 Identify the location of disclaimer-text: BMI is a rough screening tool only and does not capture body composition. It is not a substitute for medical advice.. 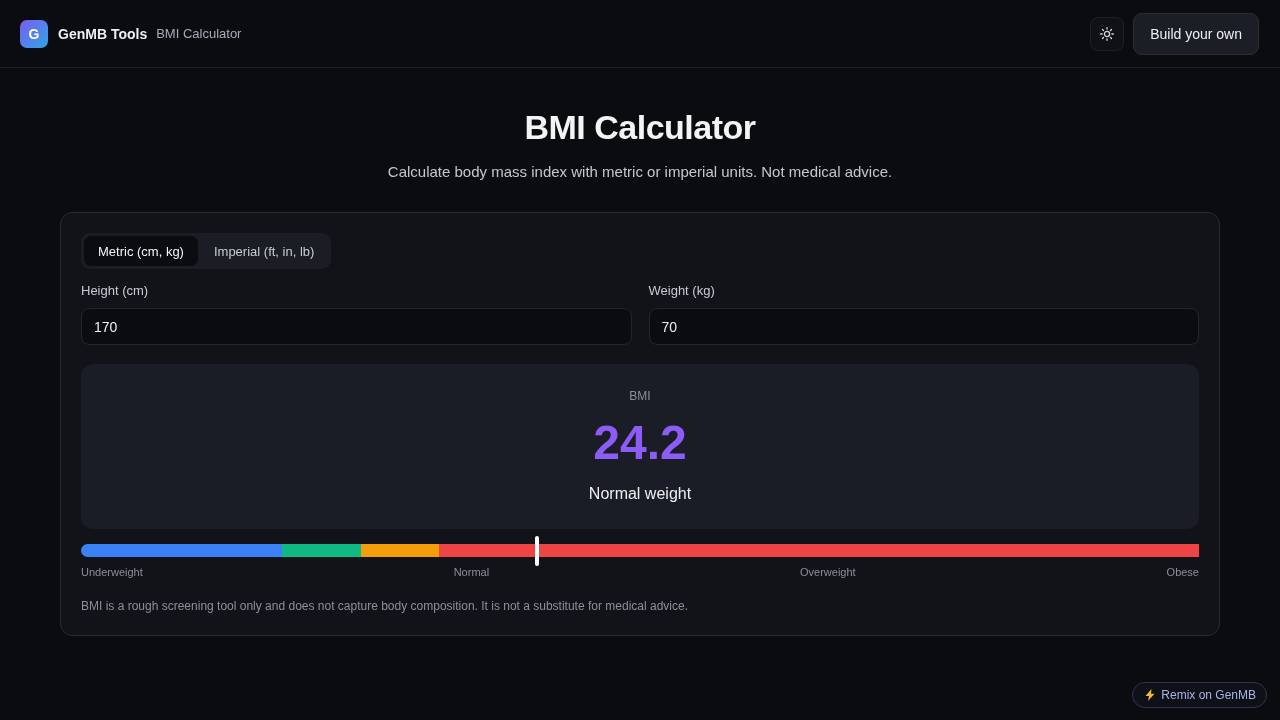
(385, 606).